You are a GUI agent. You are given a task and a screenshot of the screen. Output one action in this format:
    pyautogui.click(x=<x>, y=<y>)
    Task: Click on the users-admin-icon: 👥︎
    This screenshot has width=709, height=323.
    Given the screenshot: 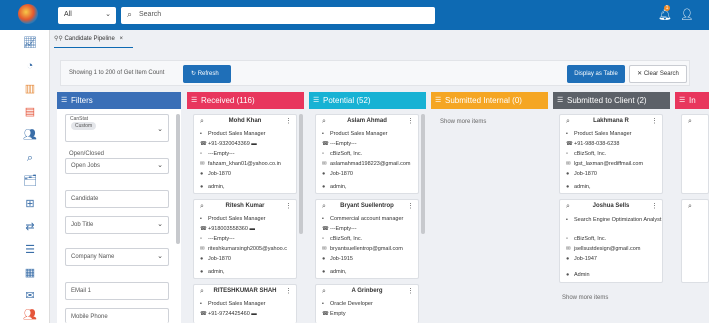 What is the action you would take?
    pyautogui.click(x=30, y=315)
    